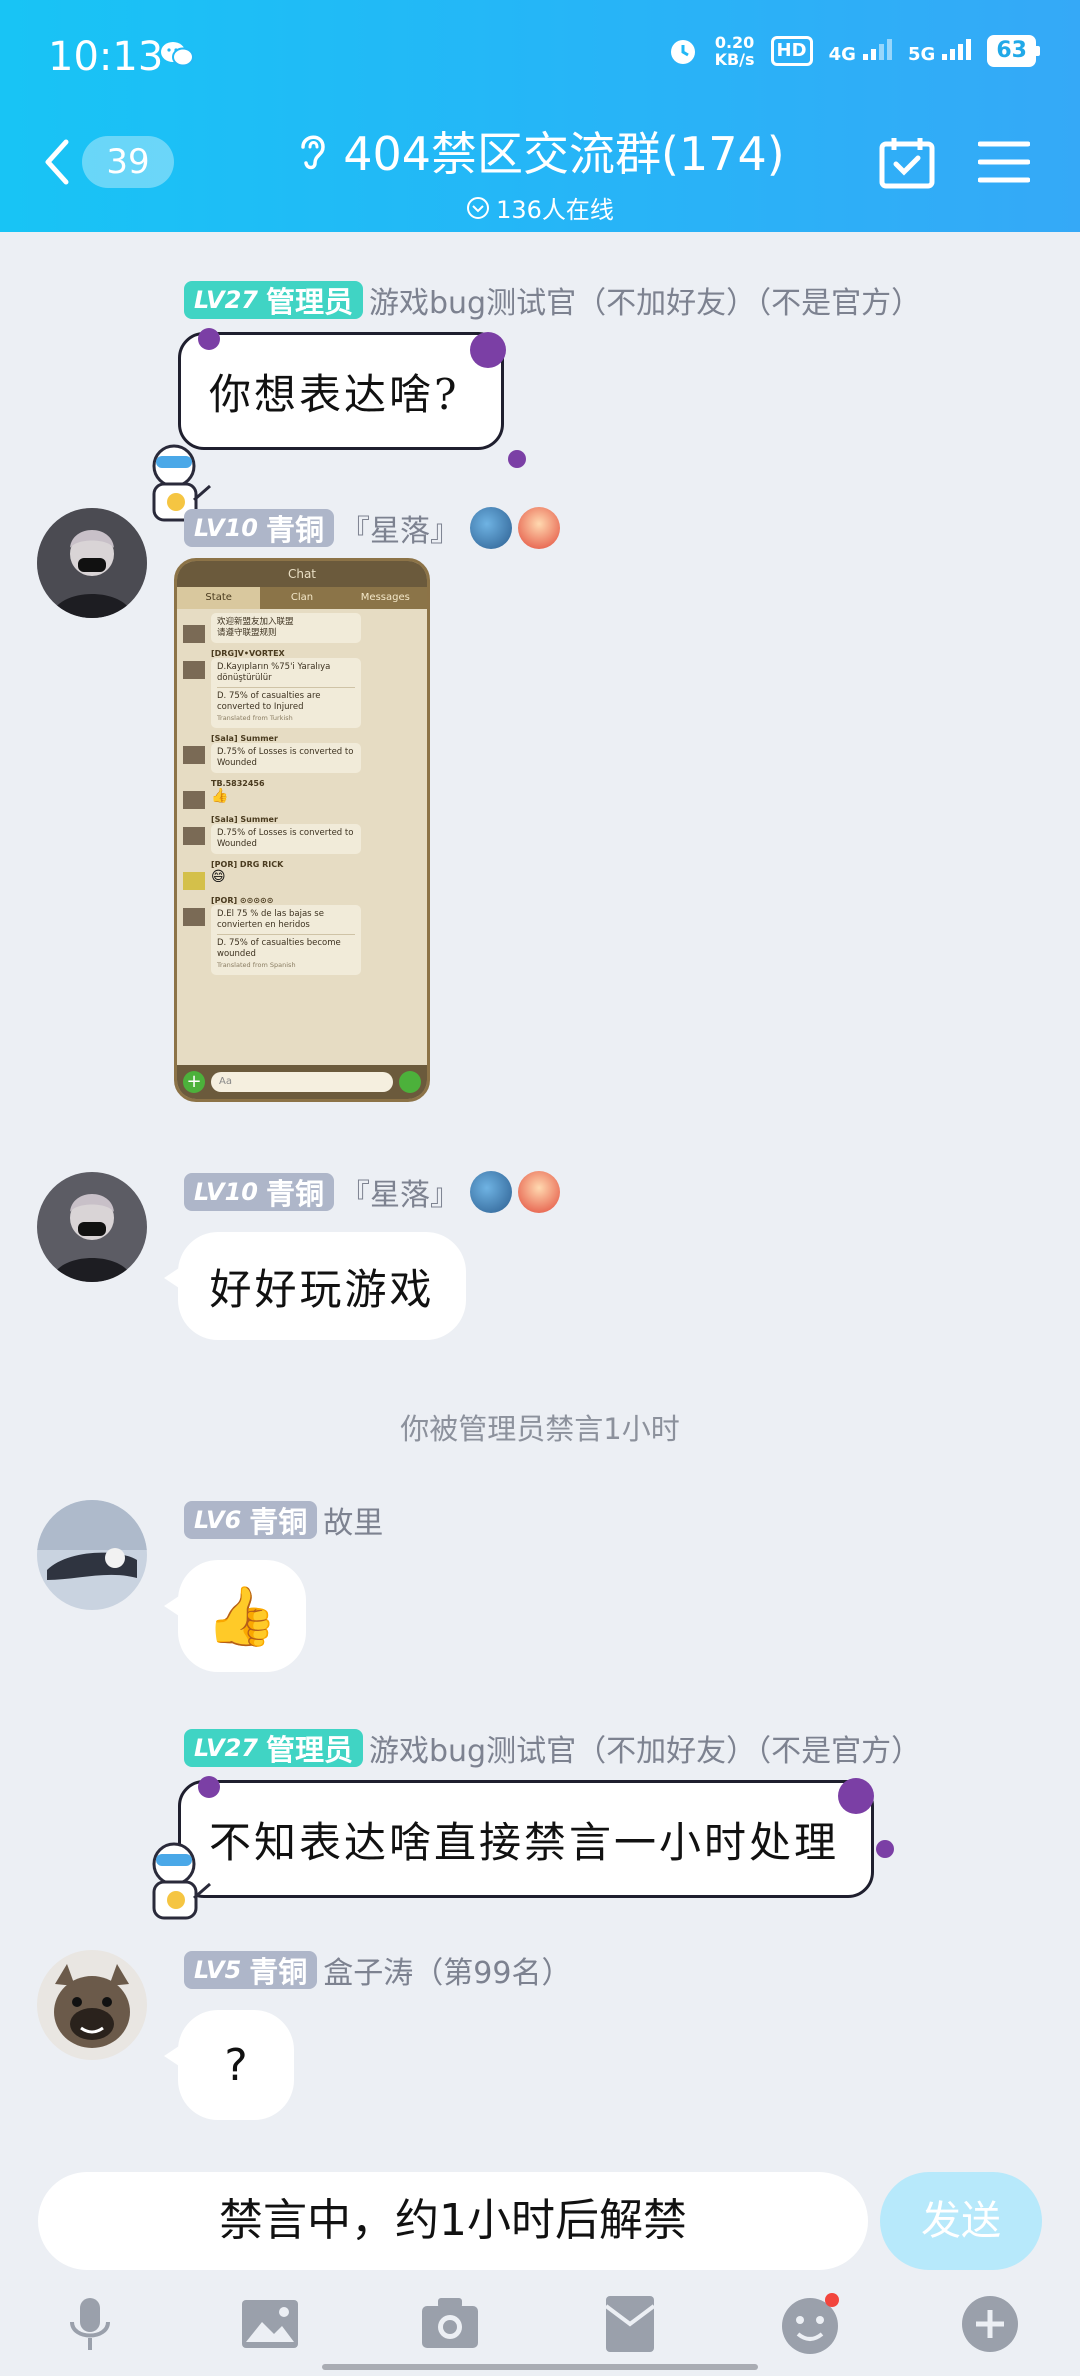  I want to click on message-text: ?, so click(236, 2065).